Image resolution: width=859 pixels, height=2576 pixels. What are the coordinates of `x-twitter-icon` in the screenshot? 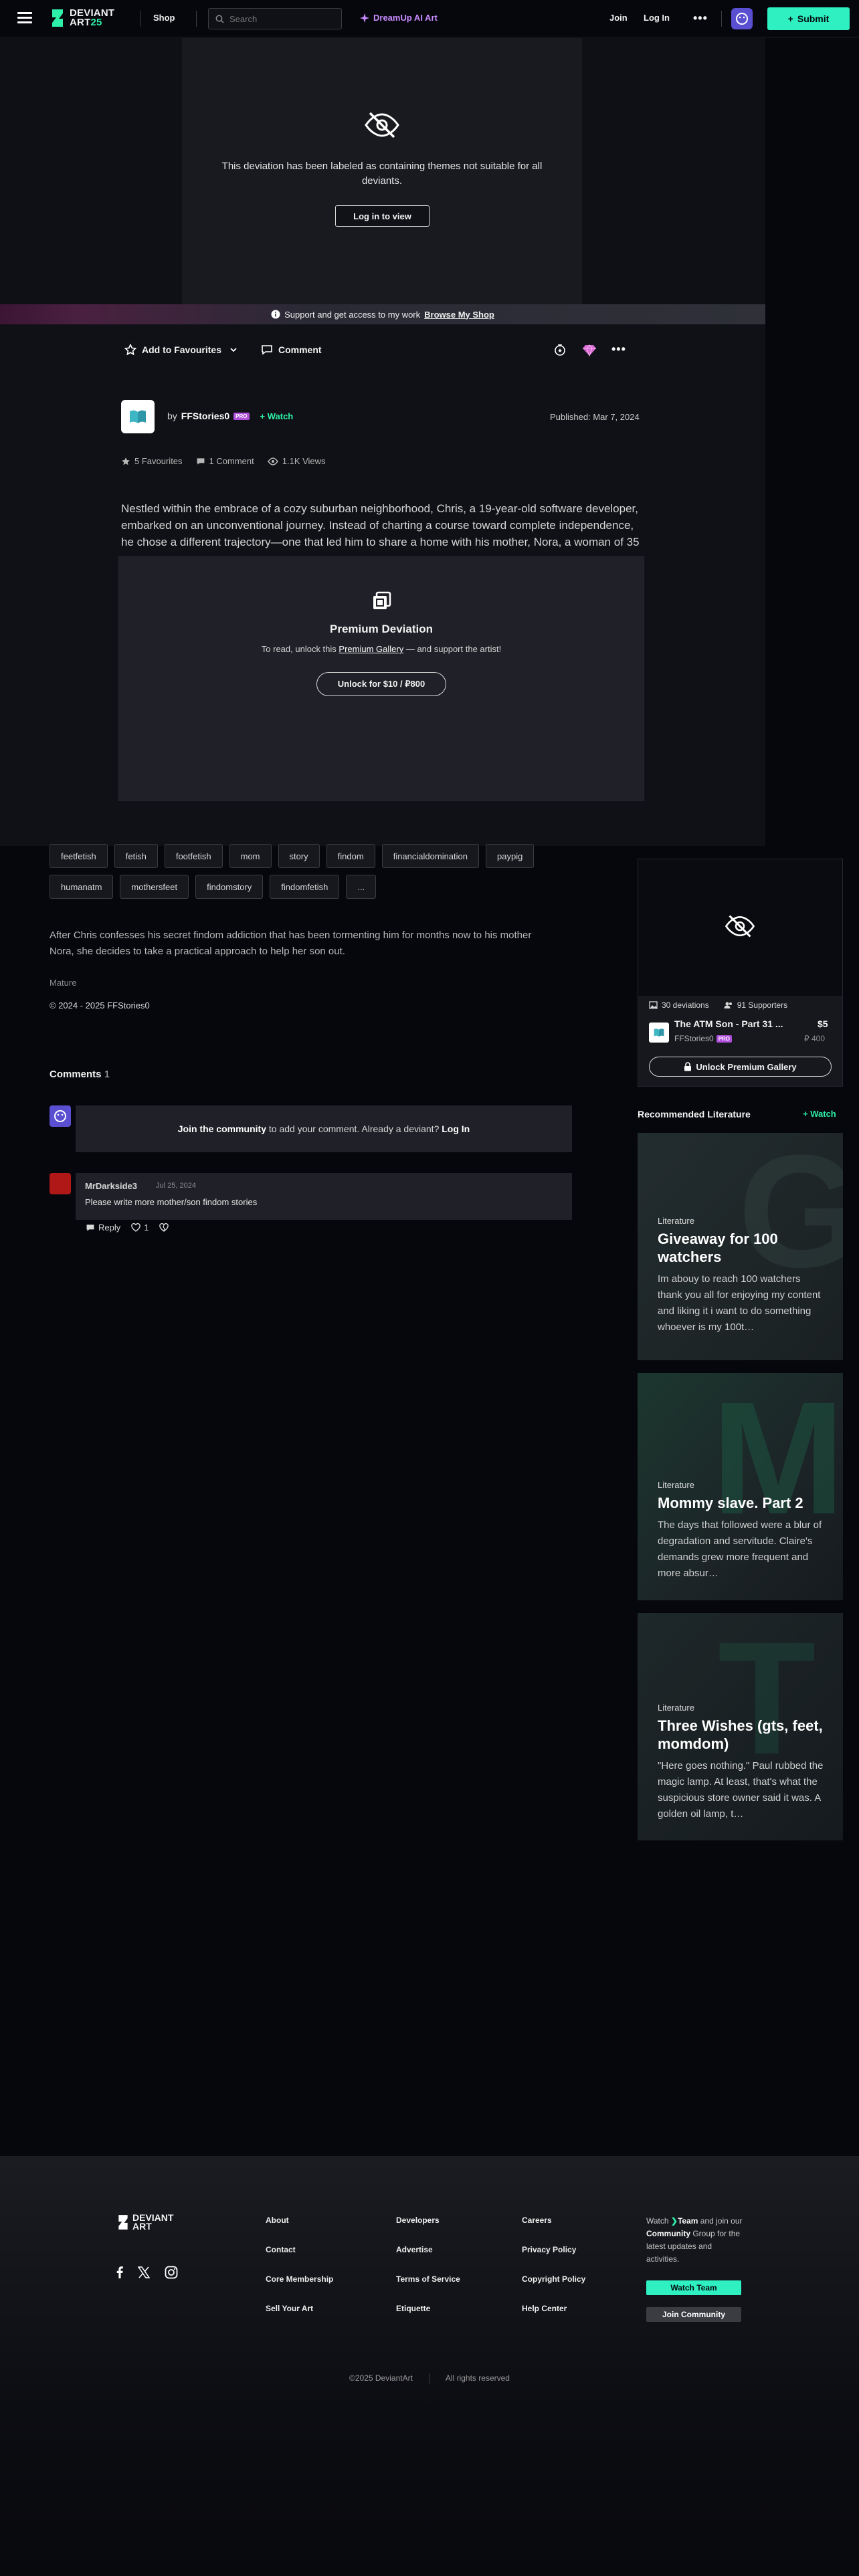 It's located at (144, 2272).